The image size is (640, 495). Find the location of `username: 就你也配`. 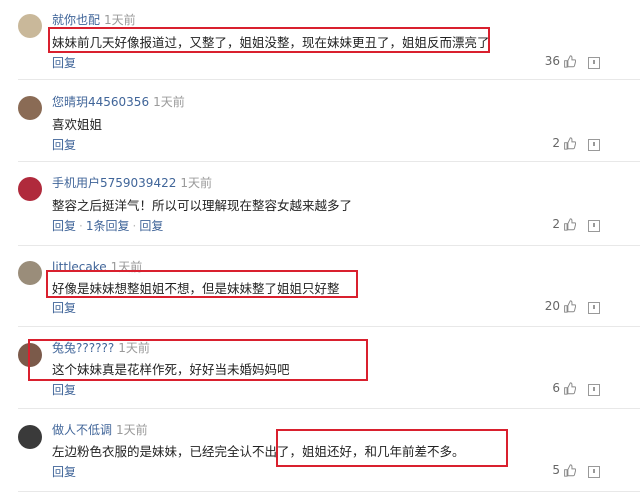

username: 就你也配 is located at coordinates (76, 20).